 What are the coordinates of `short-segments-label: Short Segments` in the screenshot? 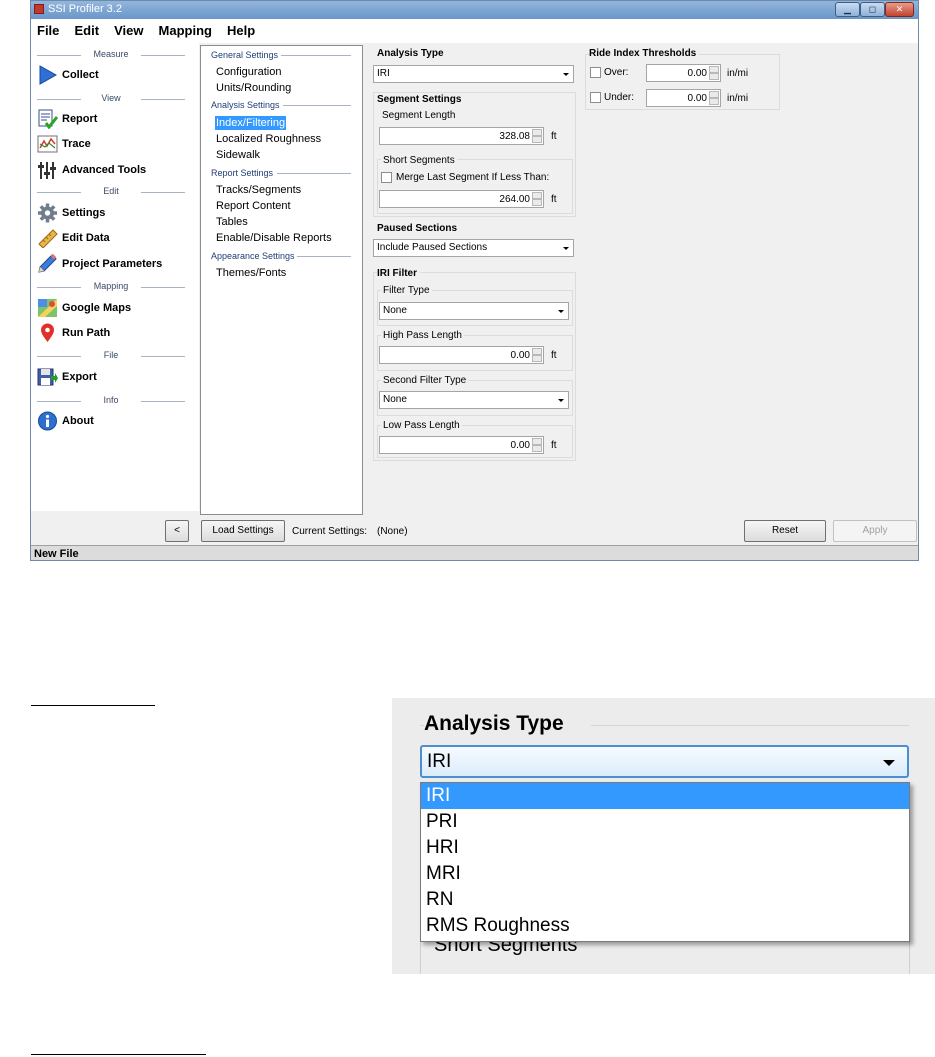 It's located at (419, 160).